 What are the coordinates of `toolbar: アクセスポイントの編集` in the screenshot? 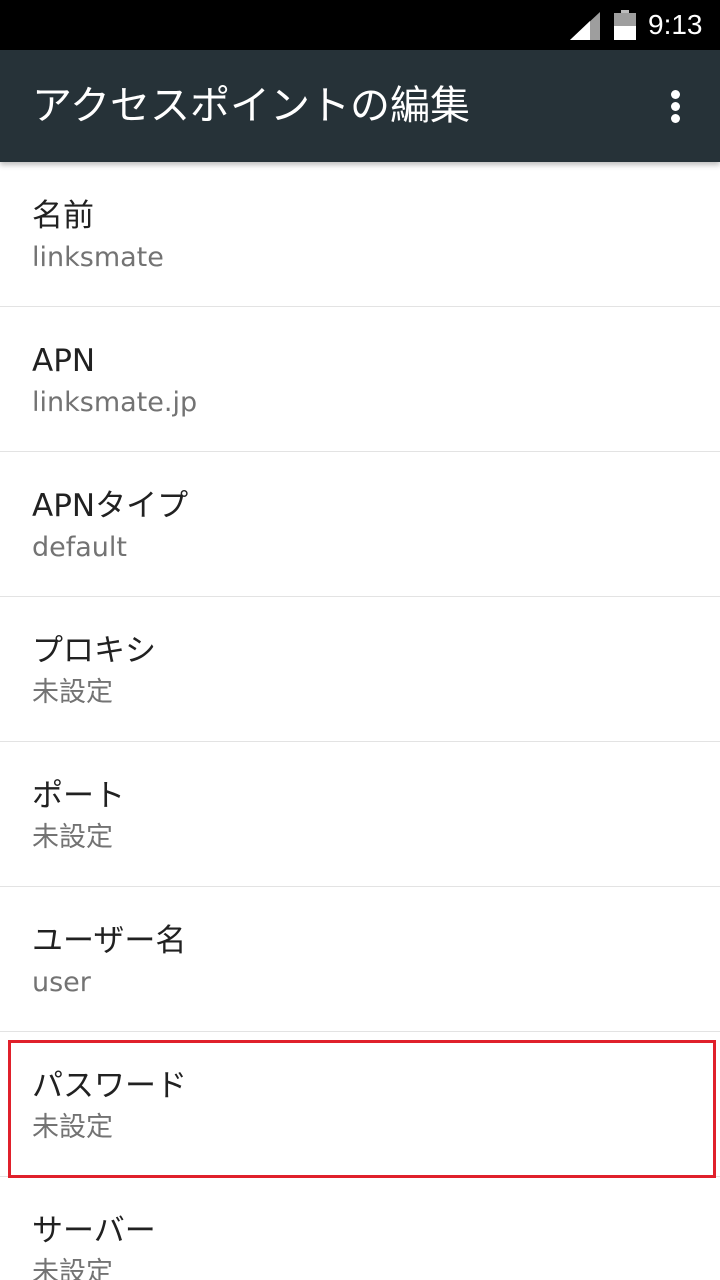 It's located at (360, 106).